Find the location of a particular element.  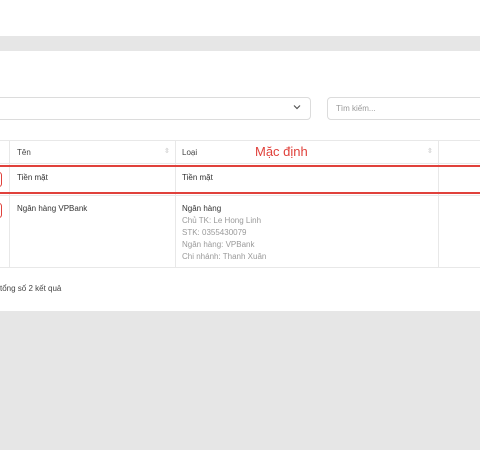

row-checkbox is located at coordinates (1, 210).